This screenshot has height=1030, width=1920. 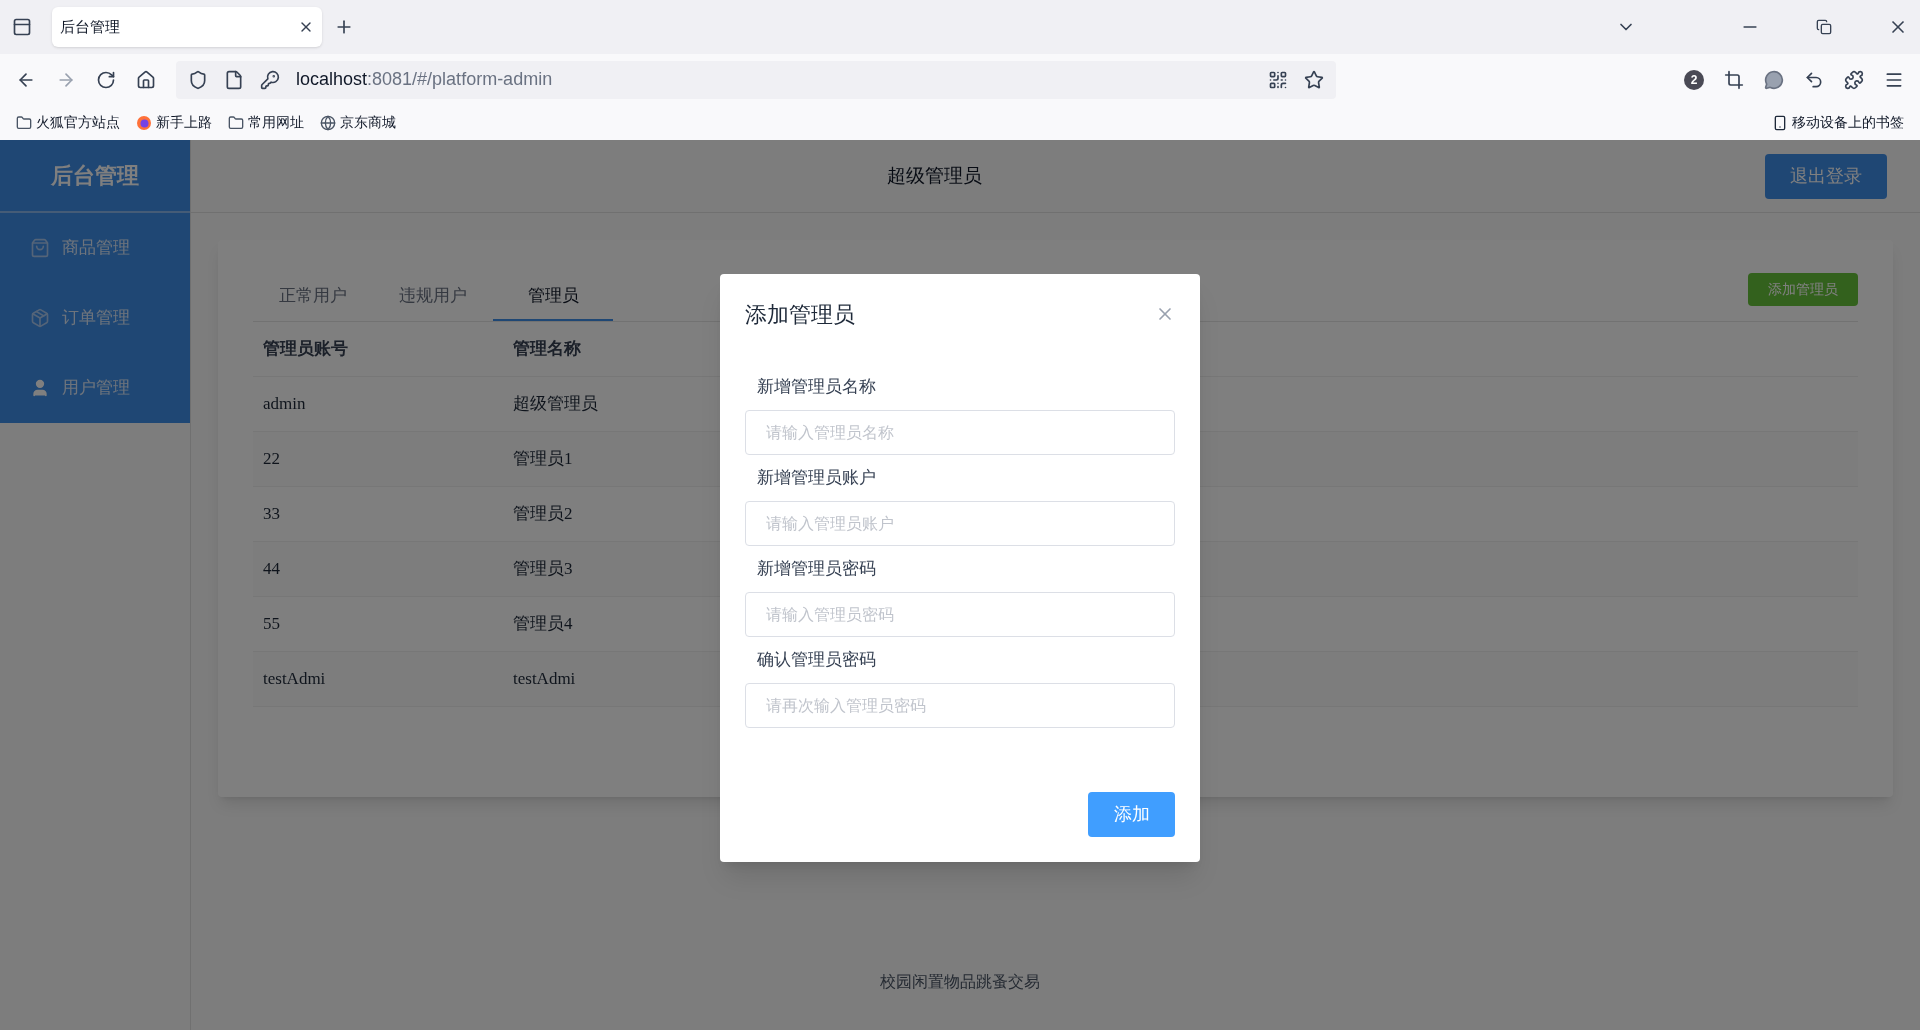 What do you see at coordinates (144, 122) in the screenshot?
I see `browser-logo-icon` at bounding box center [144, 122].